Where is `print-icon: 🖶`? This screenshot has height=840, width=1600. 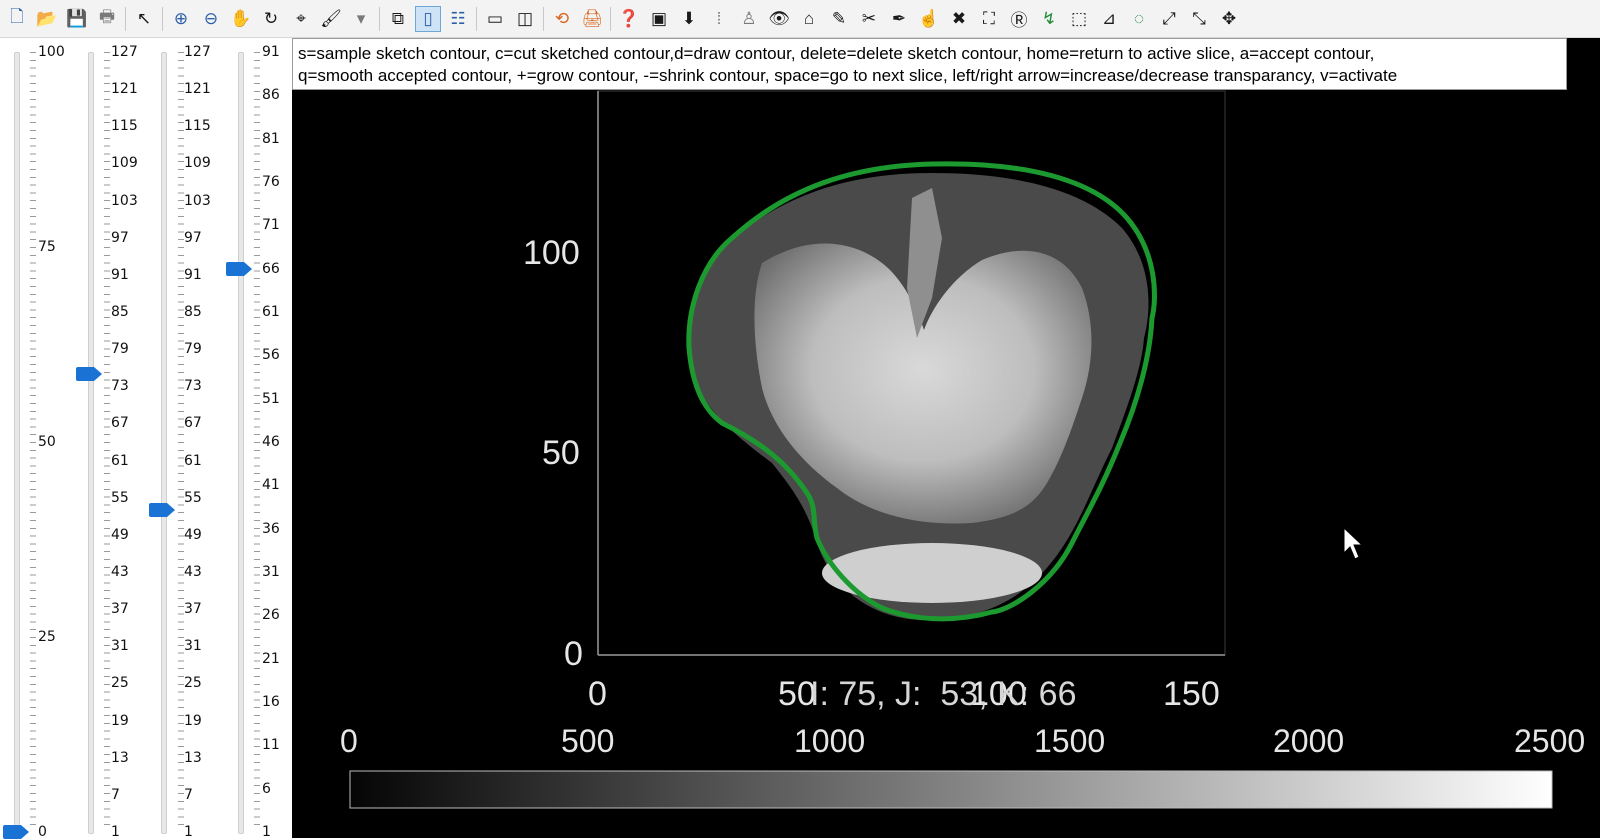 print-icon: 🖶 is located at coordinates (107, 19).